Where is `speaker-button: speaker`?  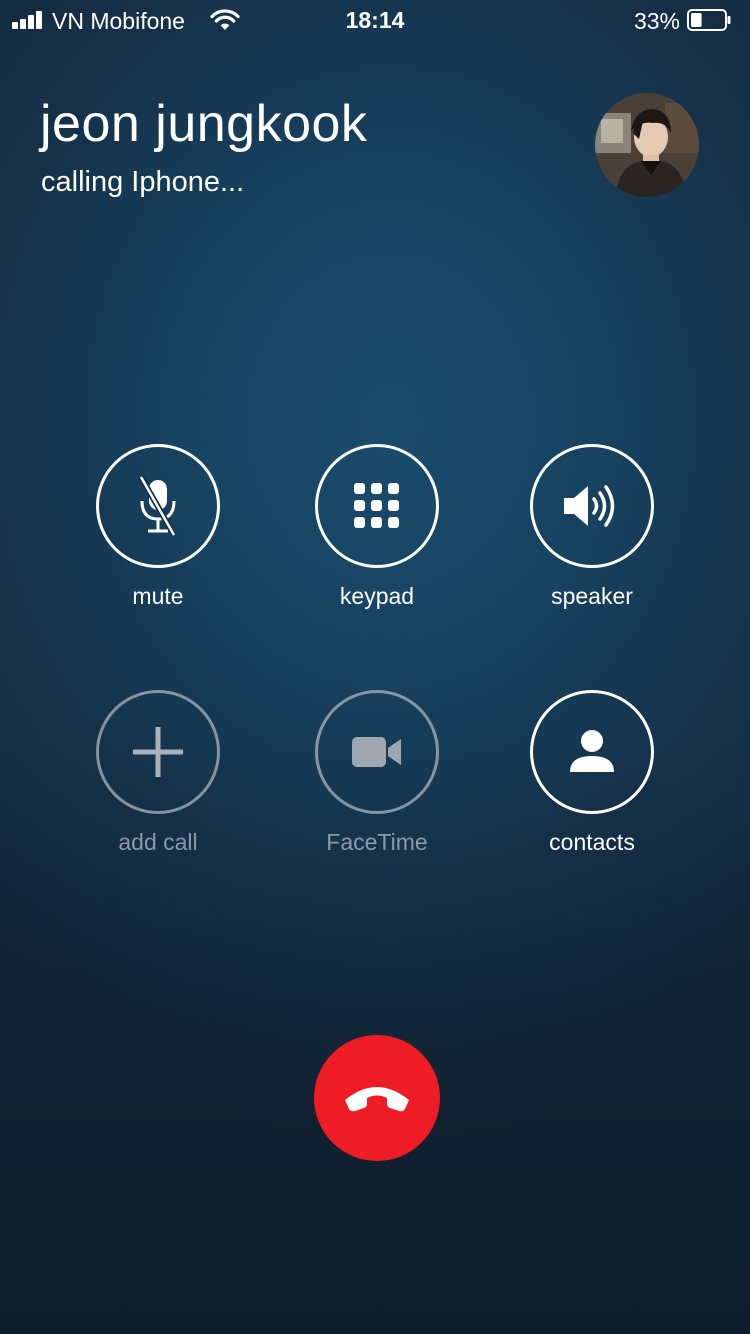
speaker-button: speaker is located at coordinates (594, 529).